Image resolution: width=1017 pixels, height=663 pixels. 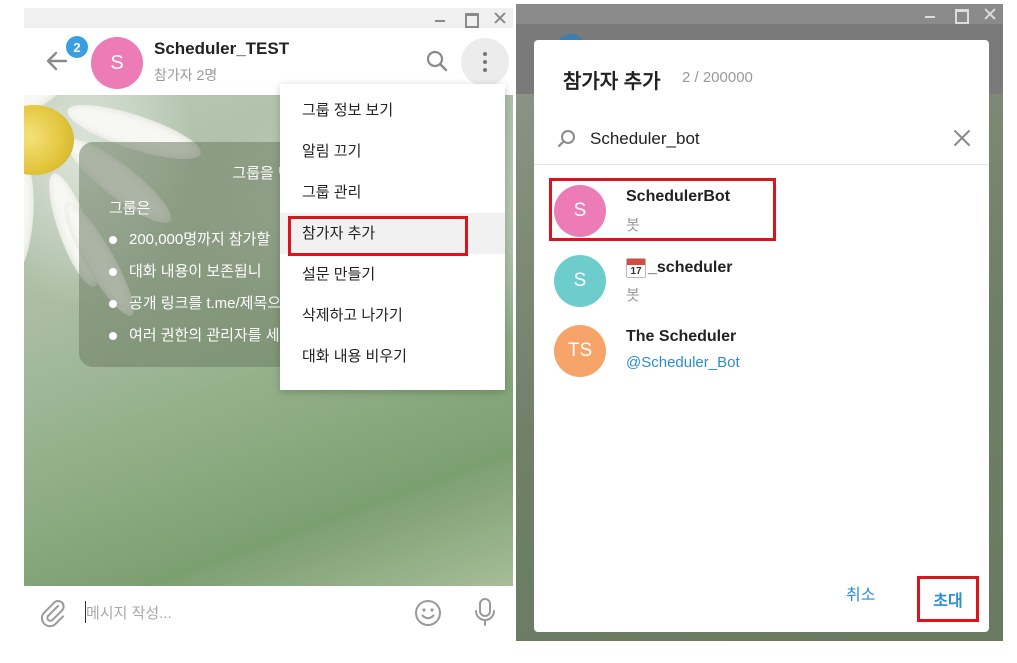 I want to click on unread-badge: 2, so click(x=77, y=47).